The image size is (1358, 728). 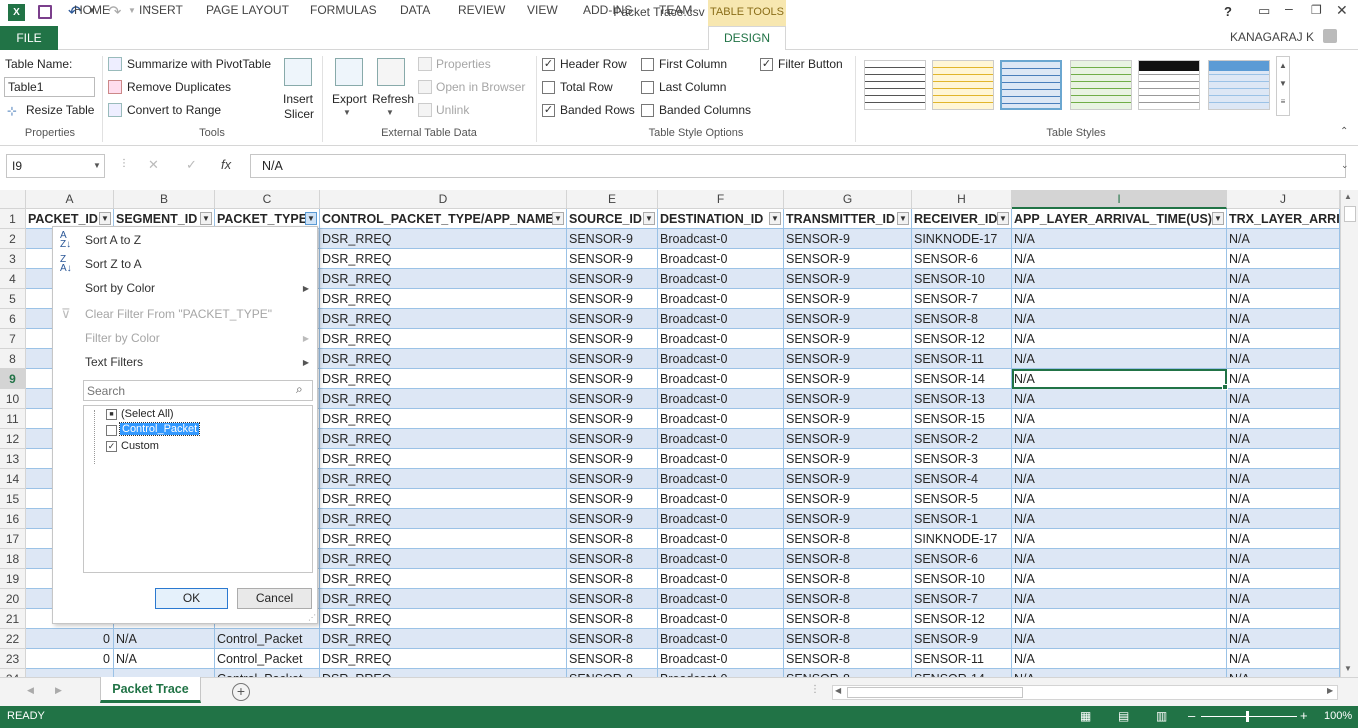 I want to click on table-cell: SENSOR-3, so click(x=962, y=459).